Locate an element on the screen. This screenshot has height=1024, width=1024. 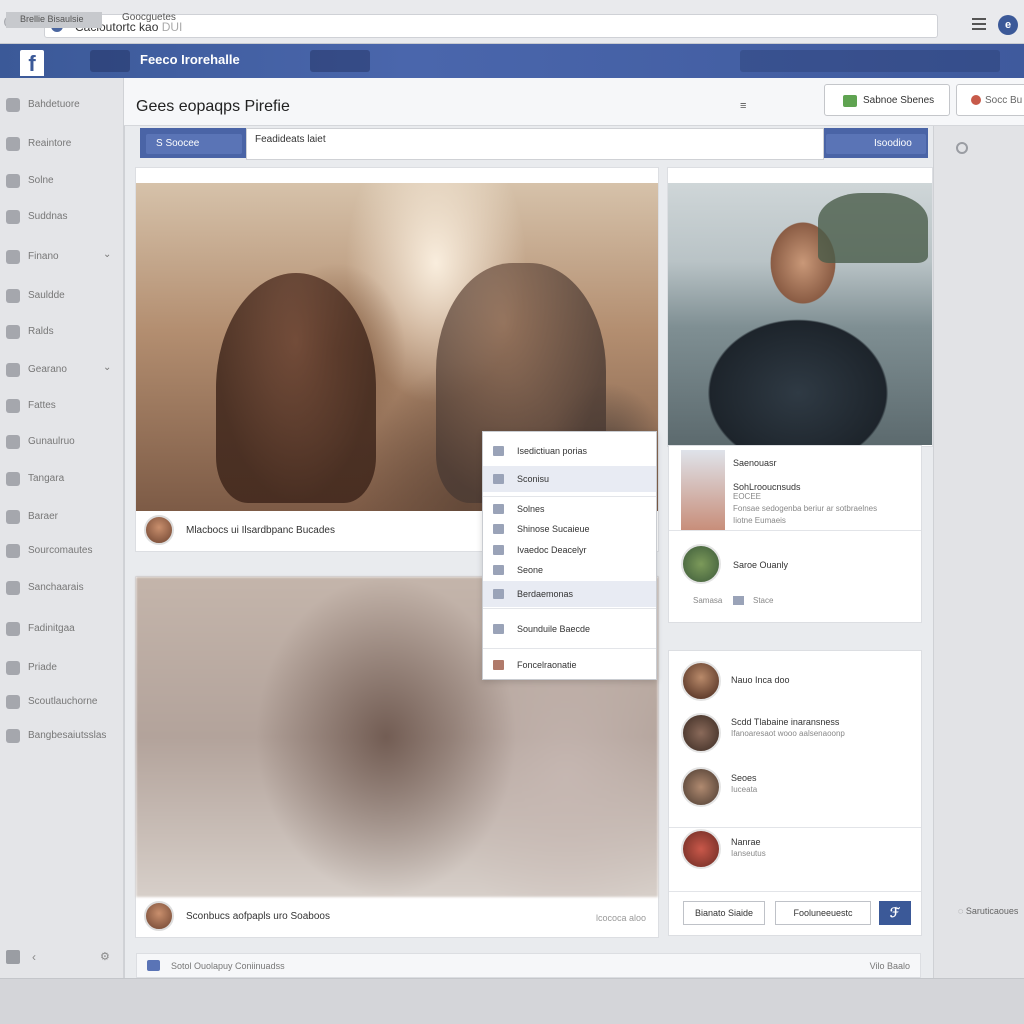
sidebar-controls: ‹ ⚙ is located at coordinates (63, 958).